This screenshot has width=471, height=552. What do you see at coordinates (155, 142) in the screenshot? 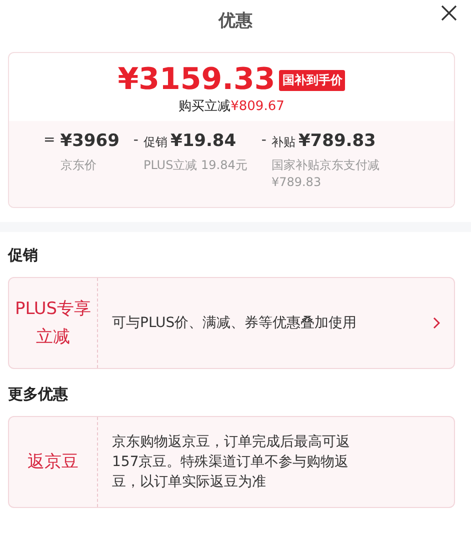
I see `price-tag: 促销` at bounding box center [155, 142].